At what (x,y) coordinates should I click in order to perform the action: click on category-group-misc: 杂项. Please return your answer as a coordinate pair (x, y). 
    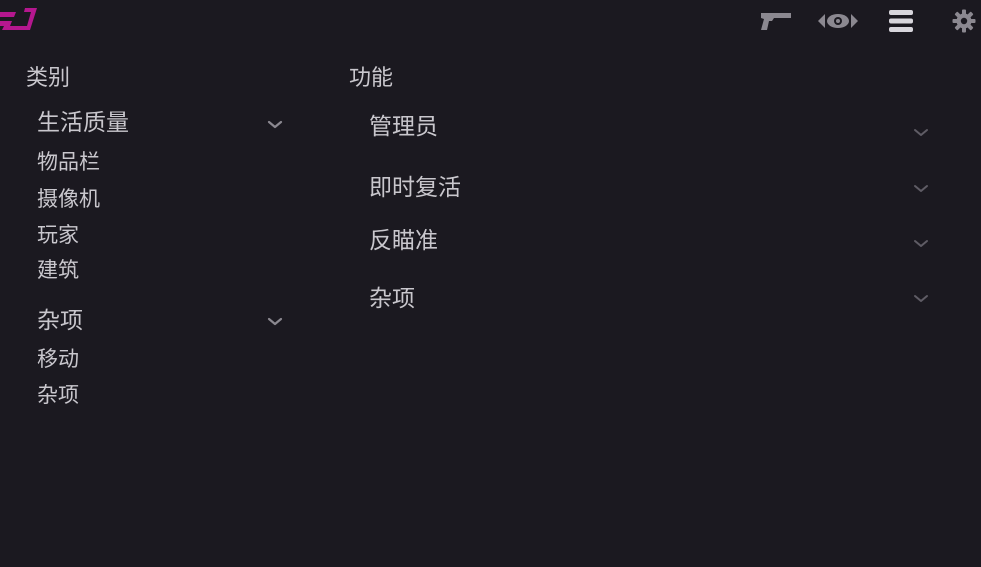
    Looking at the image, I should click on (60, 321).